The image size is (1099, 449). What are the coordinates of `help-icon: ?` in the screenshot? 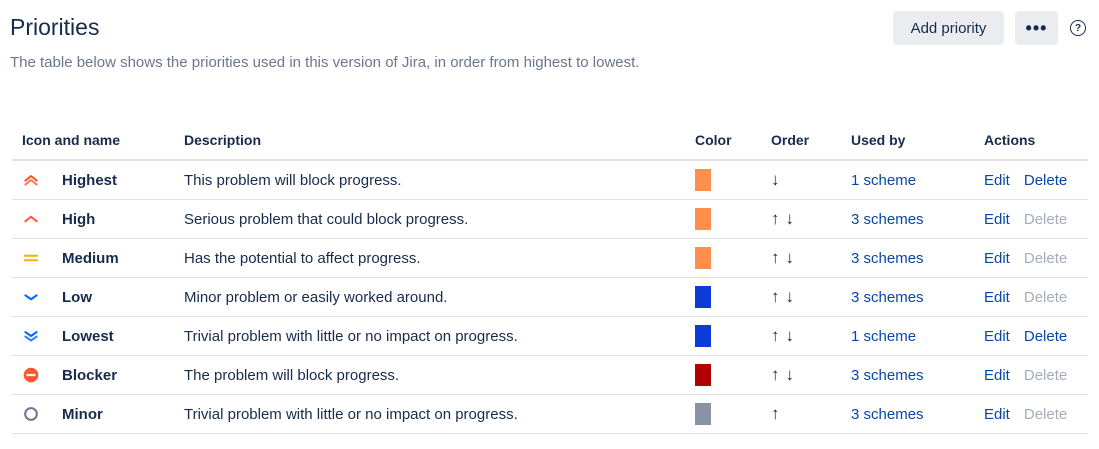 It's located at (1078, 28).